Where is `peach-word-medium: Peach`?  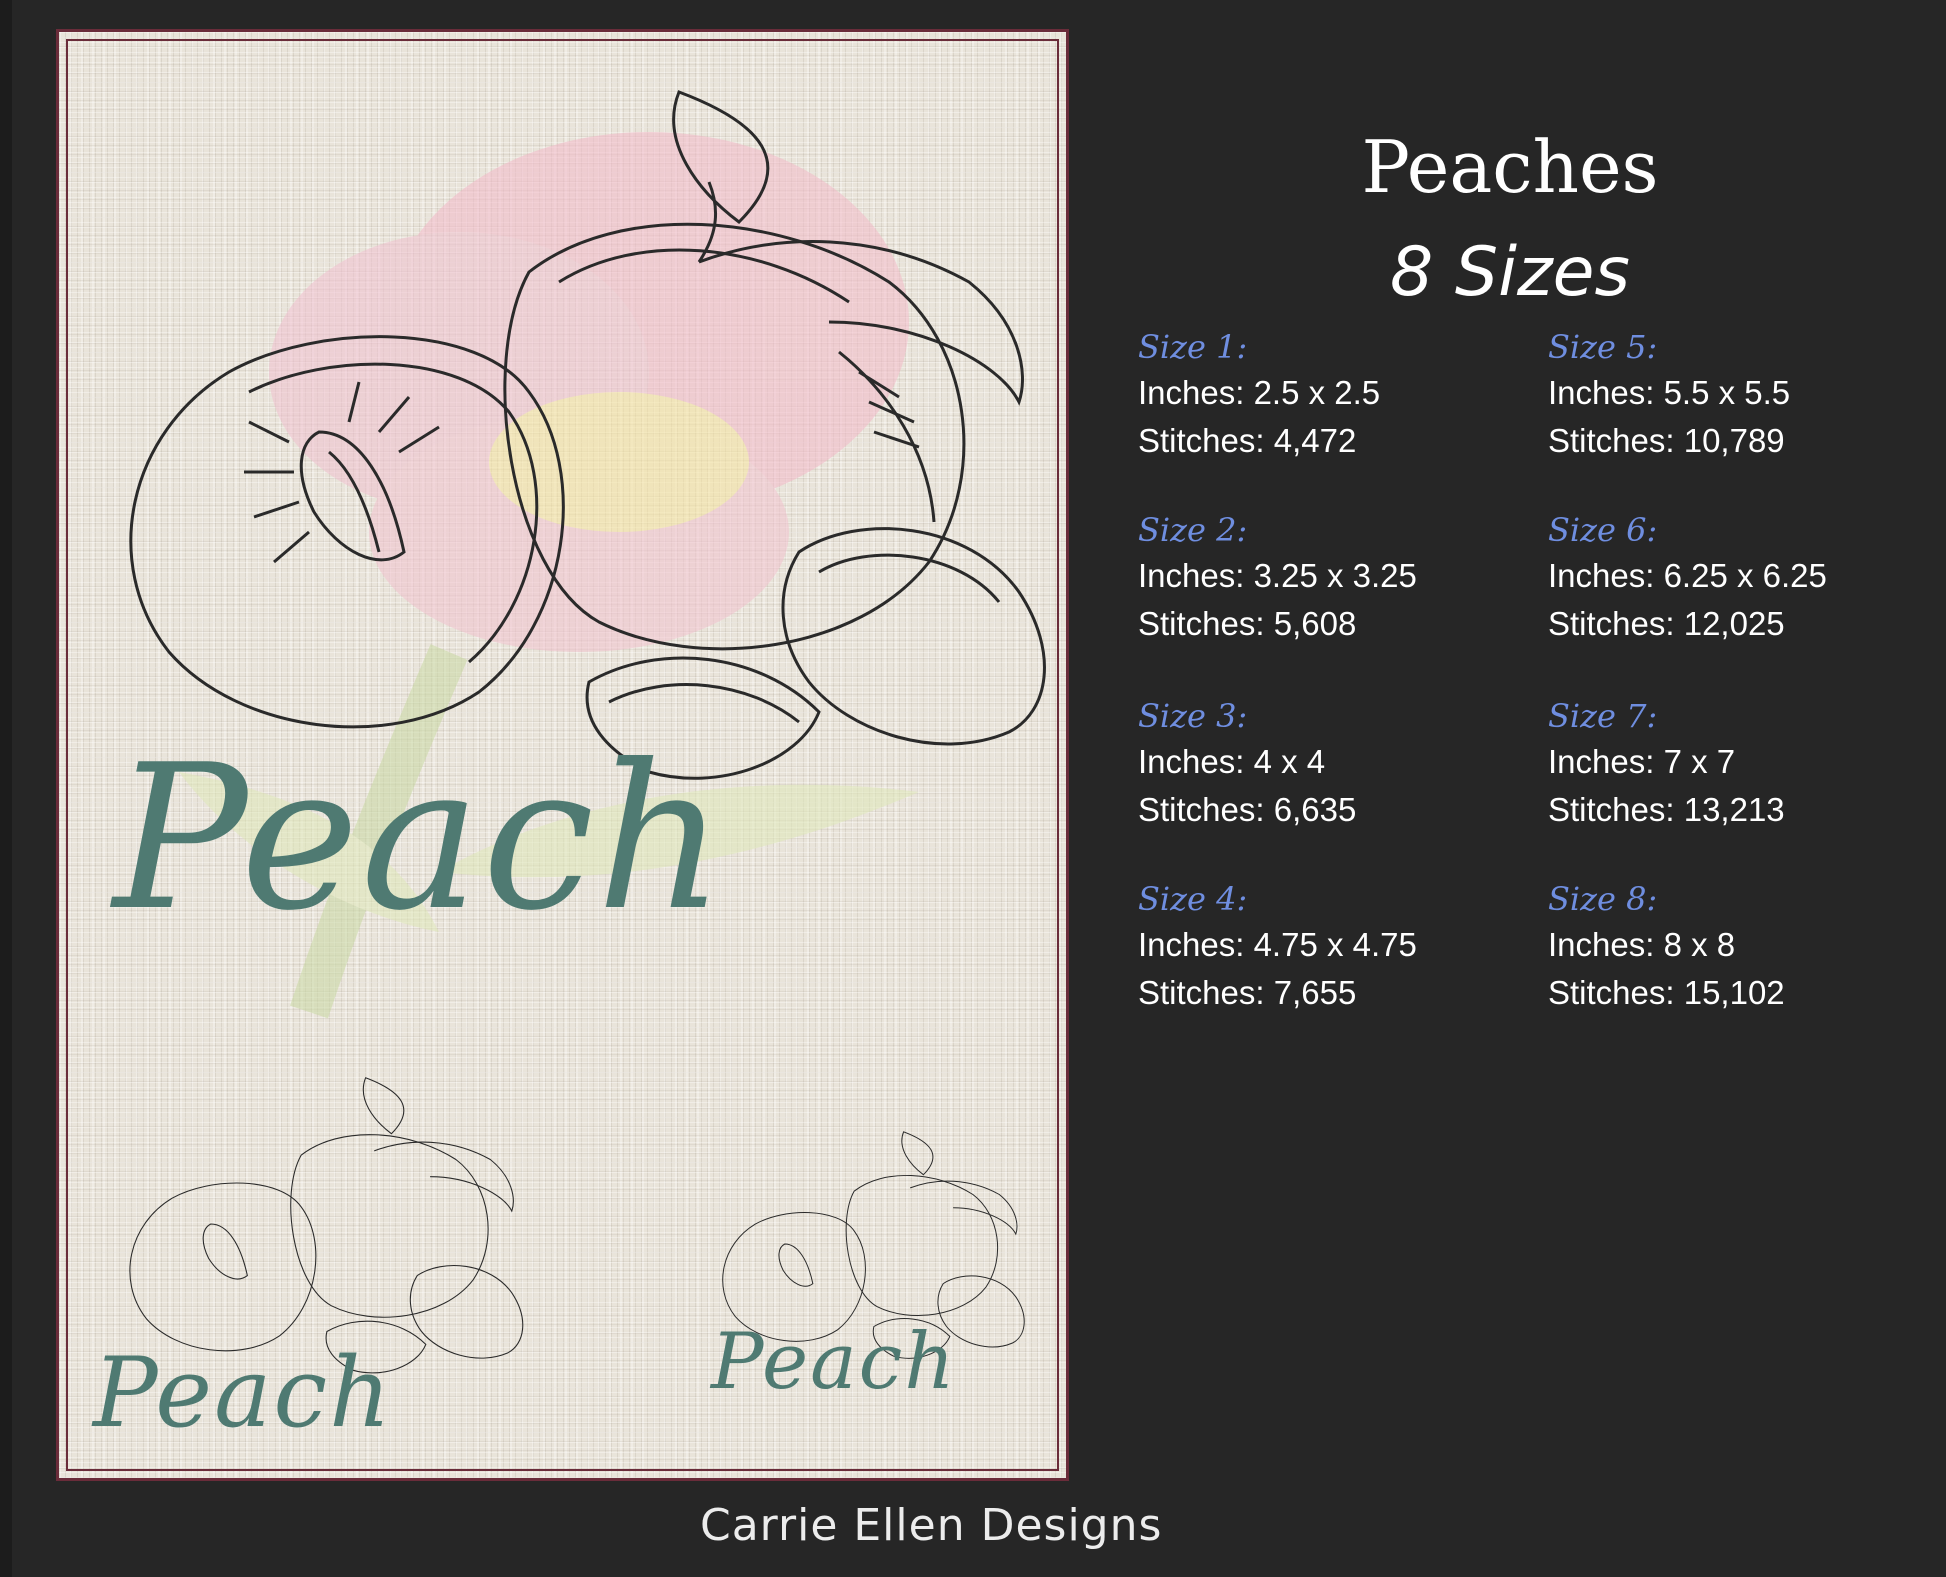 peach-word-medium: Peach is located at coordinates (243, 1393).